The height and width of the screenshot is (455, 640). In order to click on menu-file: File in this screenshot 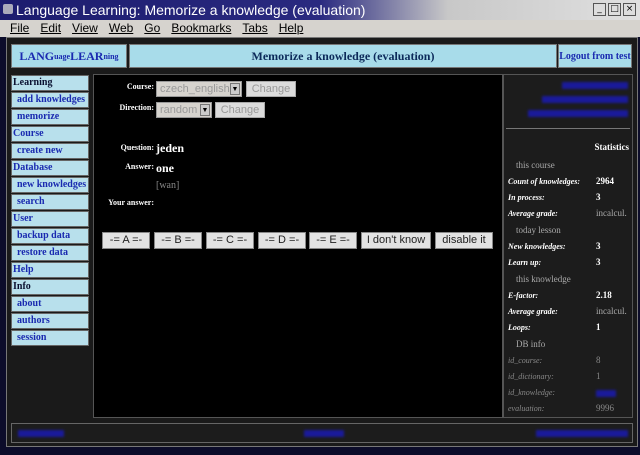, I will do `click(19, 28)`.